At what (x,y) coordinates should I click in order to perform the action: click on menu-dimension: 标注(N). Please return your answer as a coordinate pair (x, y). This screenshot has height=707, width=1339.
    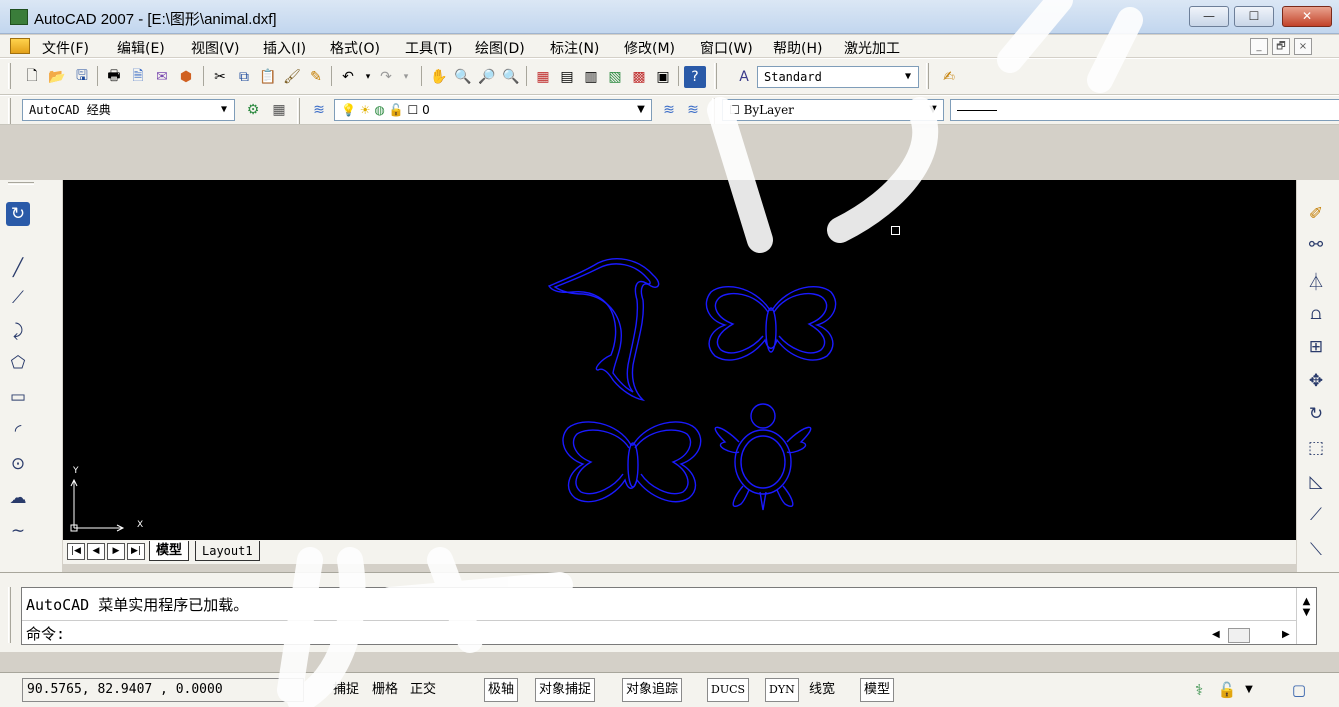
    Looking at the image, I should click on (574, 48).